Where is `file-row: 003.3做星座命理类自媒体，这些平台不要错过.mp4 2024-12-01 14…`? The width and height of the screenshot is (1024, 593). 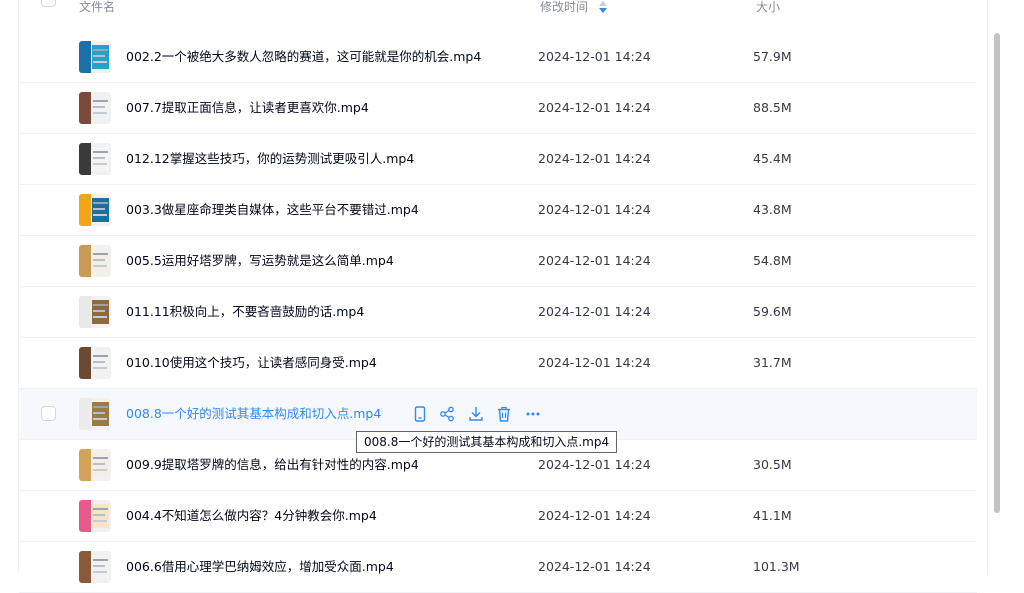
file-row: 003.3做星座命理类自媒体，这些平台不要错过.mp4 2024-12-01 14… is located at coordinates (498, 210).